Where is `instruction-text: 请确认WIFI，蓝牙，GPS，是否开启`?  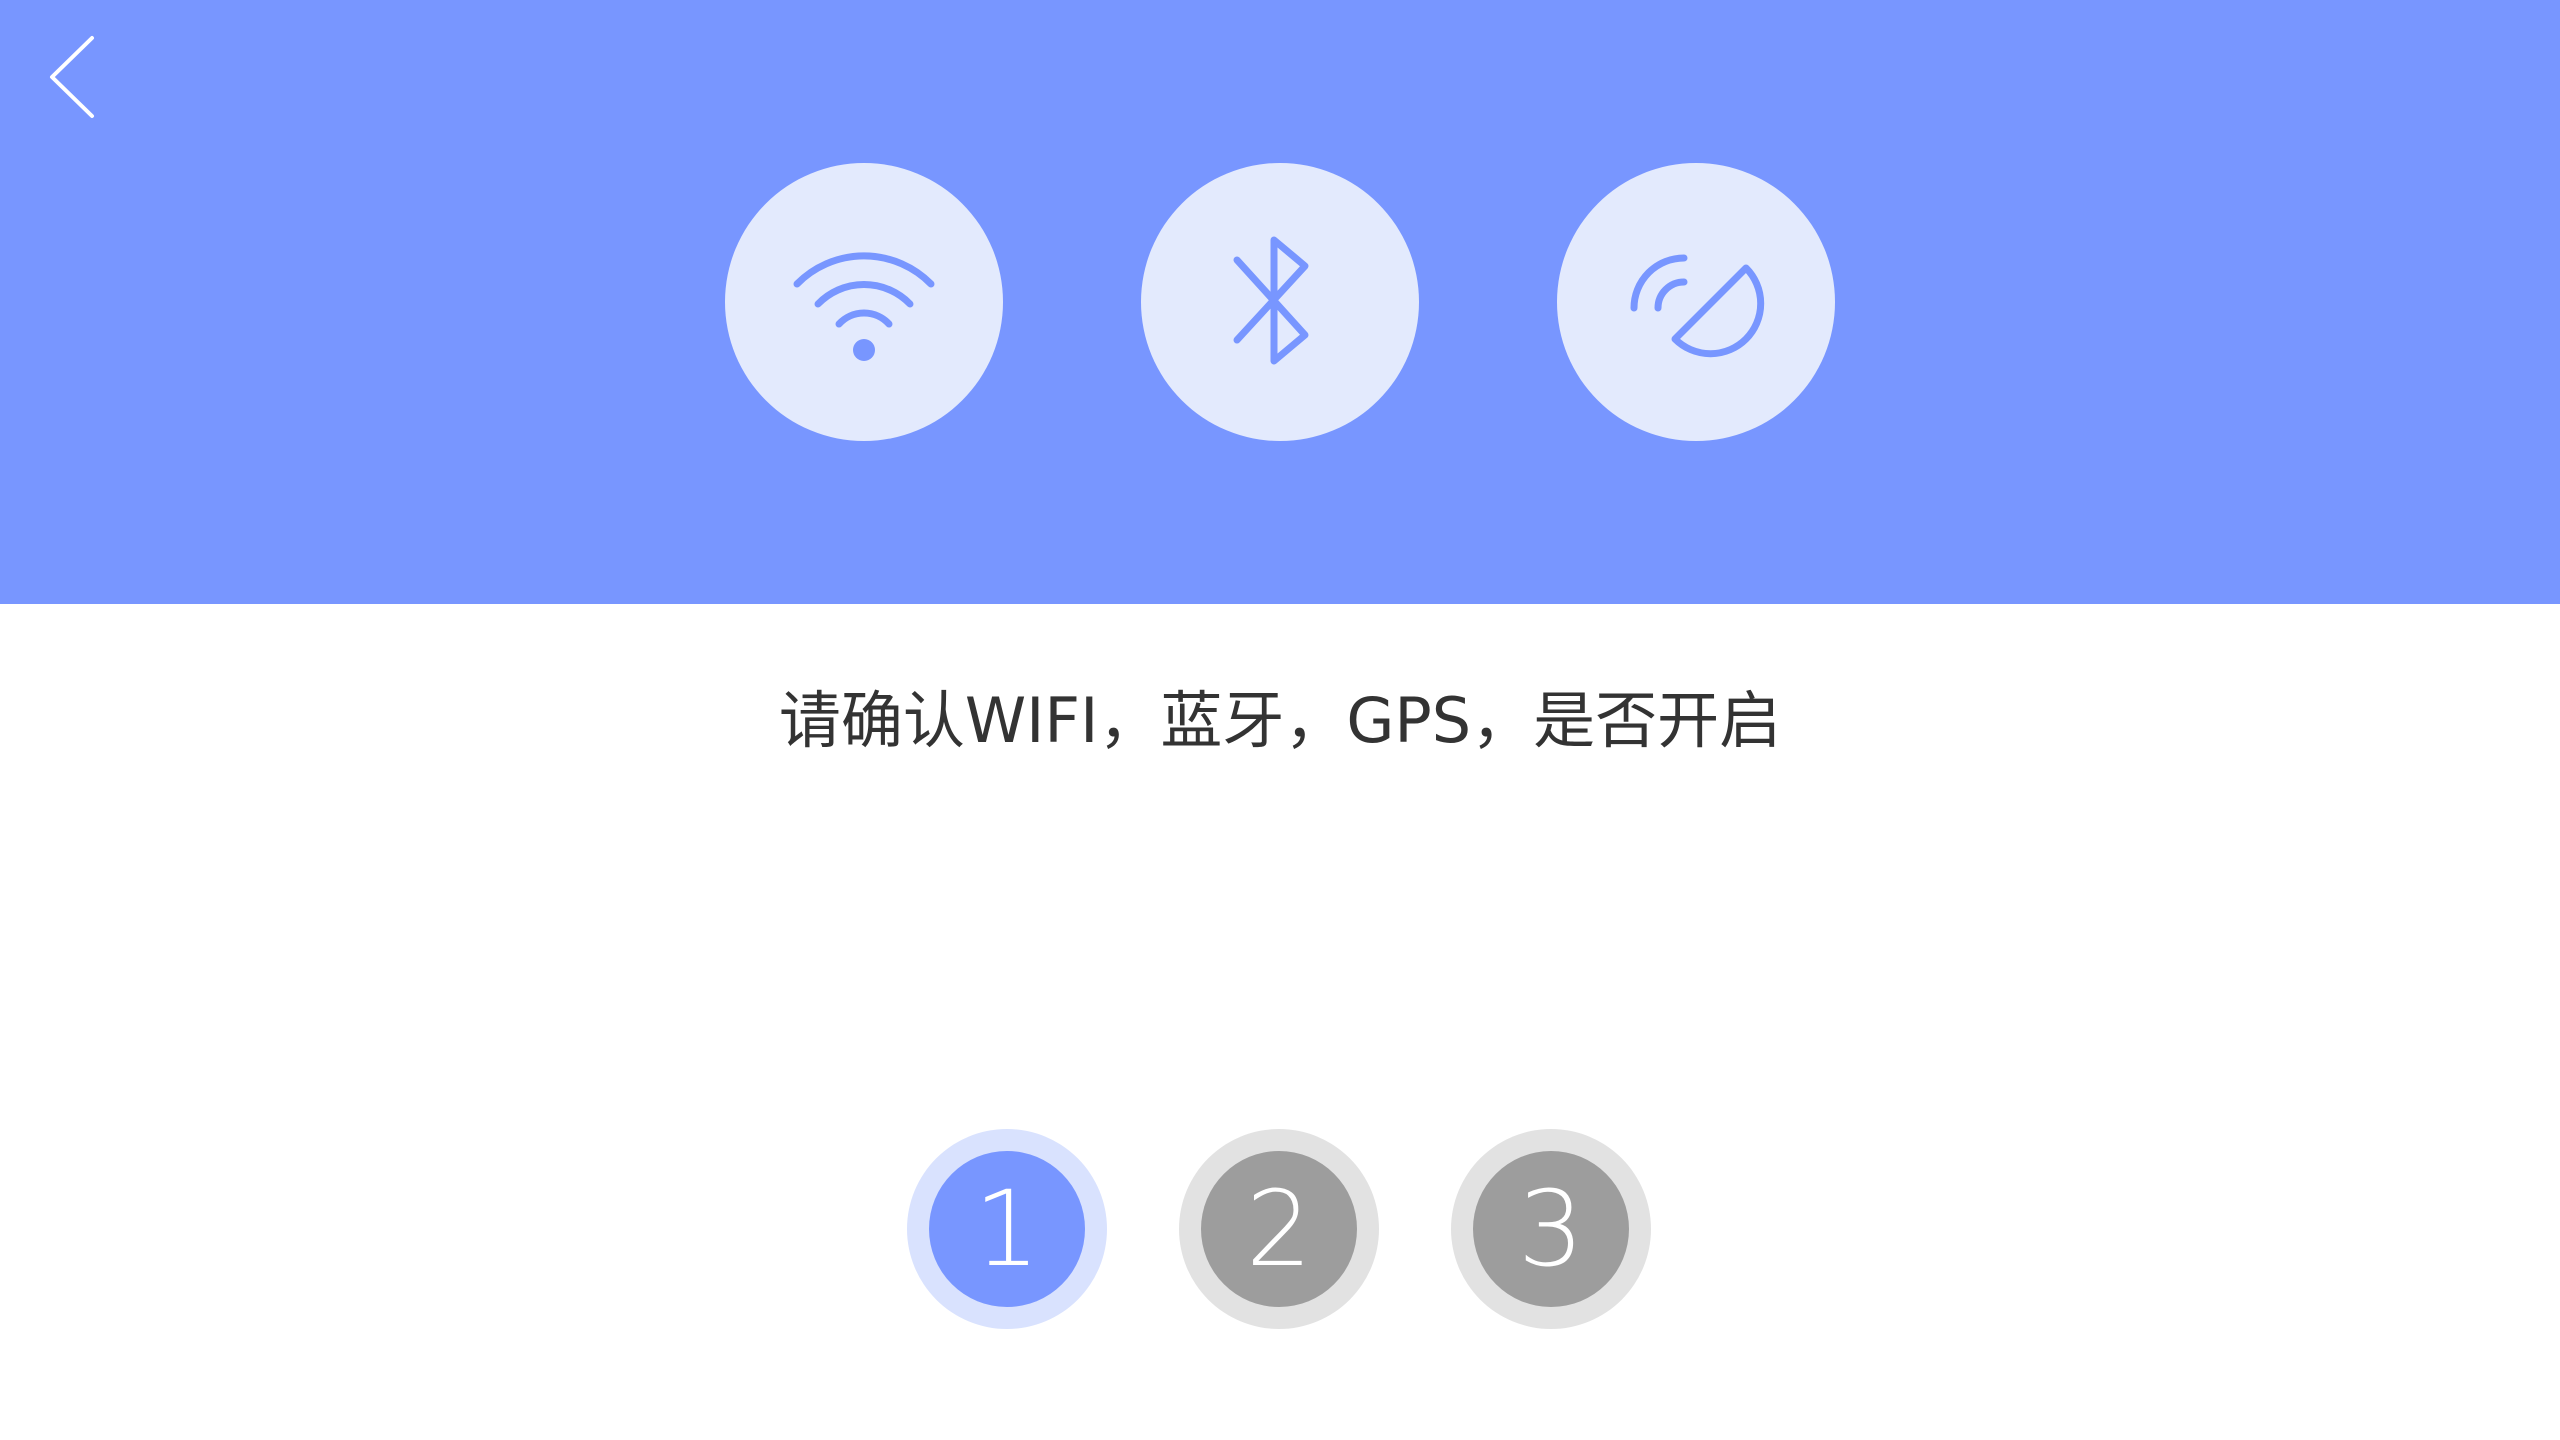 instruction-text: 请确认WIFI，蓝牙，GPS，是否开启 is located at coordinates (1280, 720).